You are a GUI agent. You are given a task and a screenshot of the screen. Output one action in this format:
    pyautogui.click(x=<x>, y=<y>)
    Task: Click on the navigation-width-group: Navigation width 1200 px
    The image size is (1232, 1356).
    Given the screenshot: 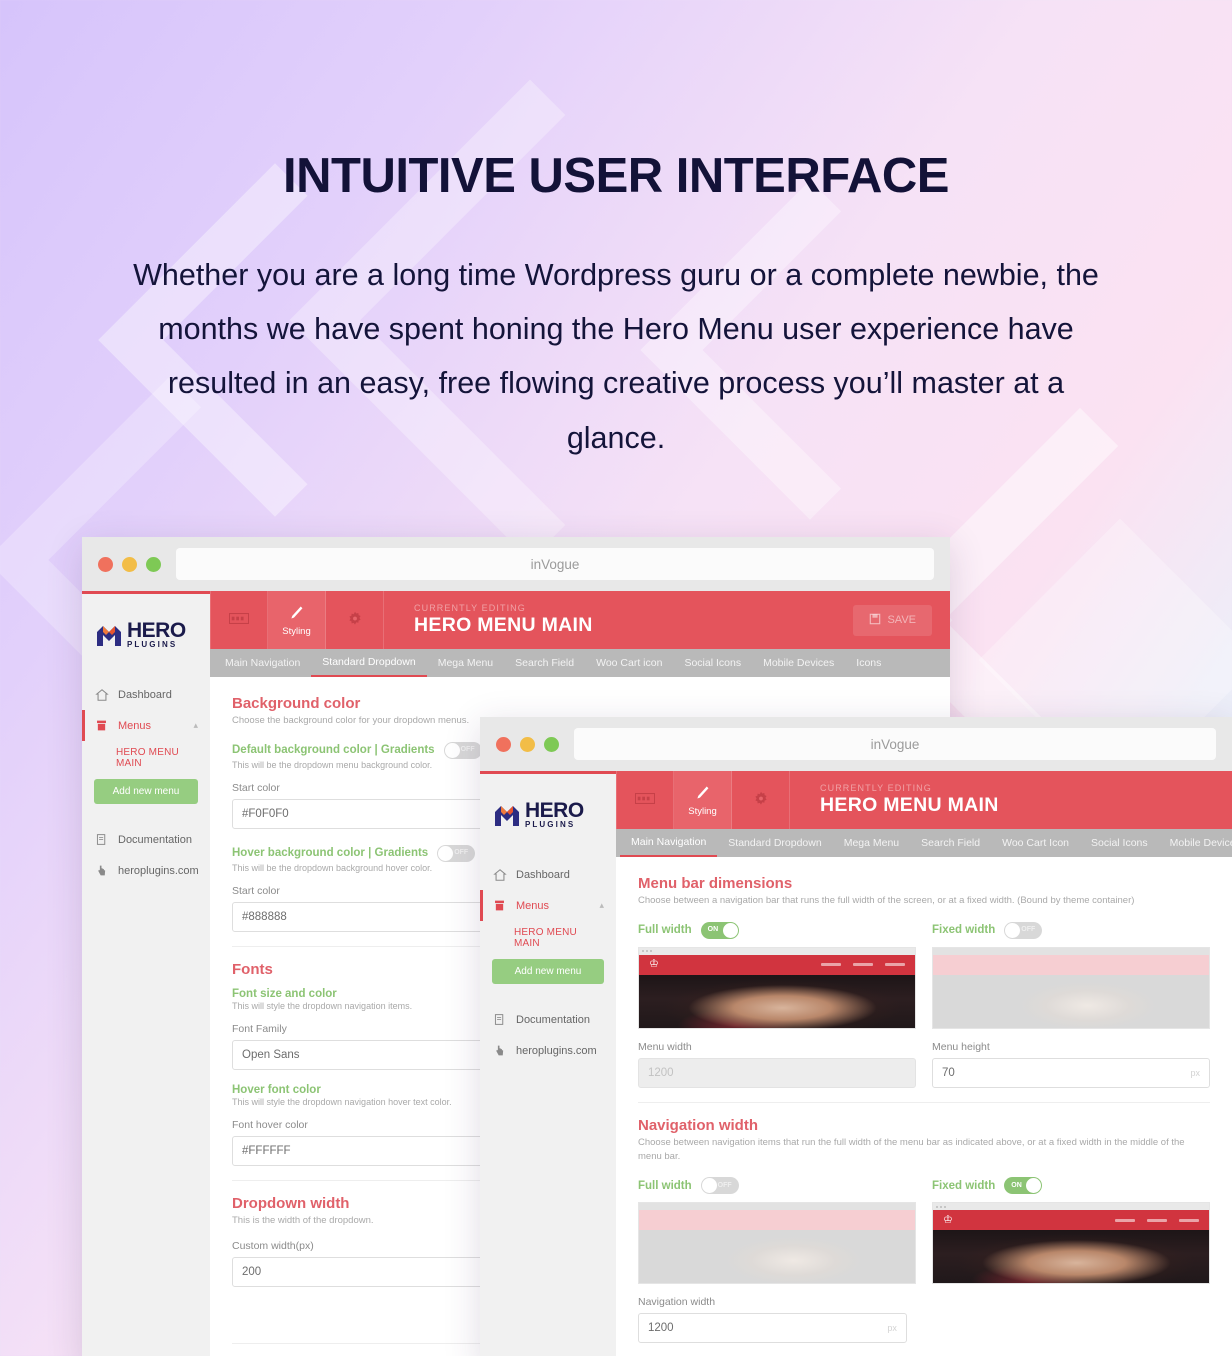 What is the action you would take?
    pyautogui.click(x=772, y=1320)
    